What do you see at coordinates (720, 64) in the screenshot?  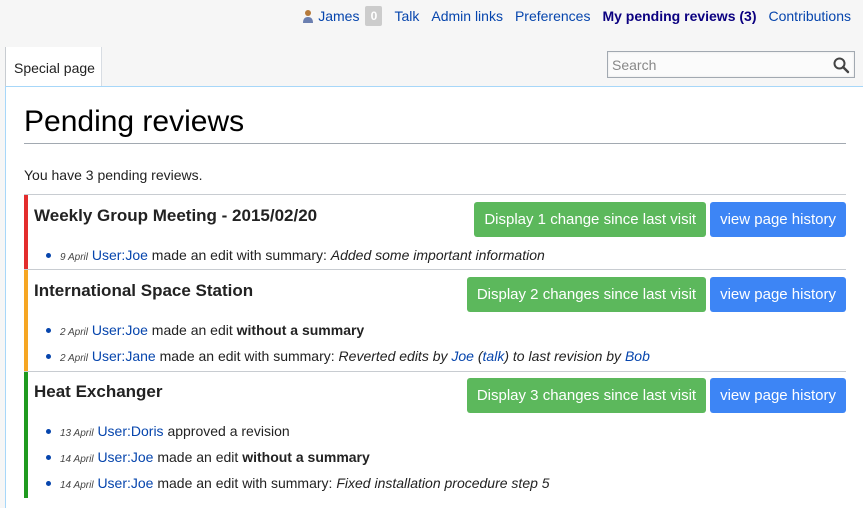 I see `search-input` at bounding box center [720, 64].